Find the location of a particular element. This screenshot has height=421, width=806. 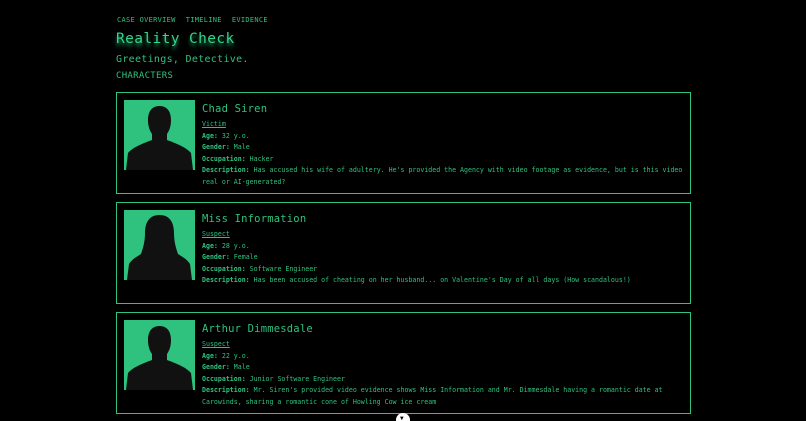

chevron-down-icon: ▼ is located at coordinates (402, 418).